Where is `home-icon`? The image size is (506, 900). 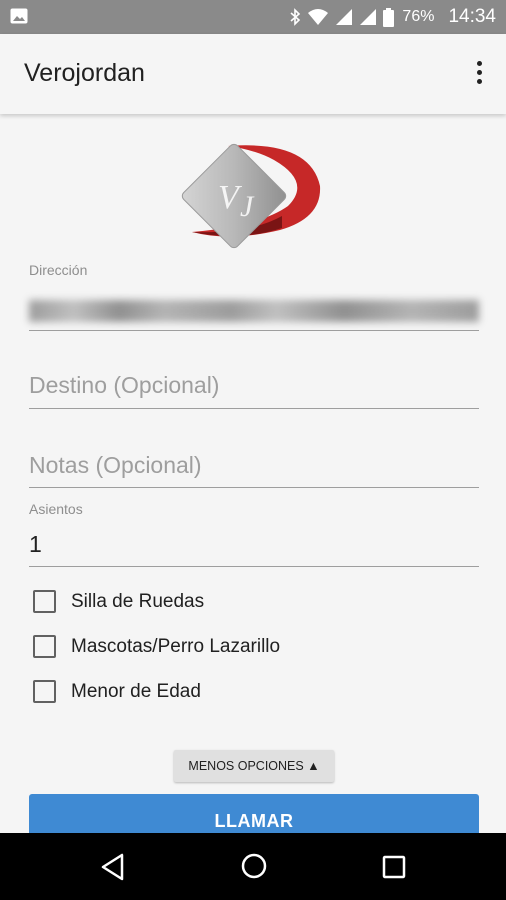
home-icon is located at coordinates (254, 866).